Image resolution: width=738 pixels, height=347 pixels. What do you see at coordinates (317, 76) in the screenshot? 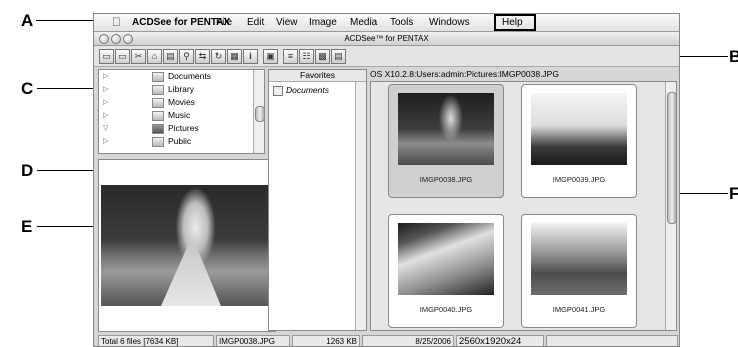
I see `favorites-header: Favorites` at bounding box center [317, 76].